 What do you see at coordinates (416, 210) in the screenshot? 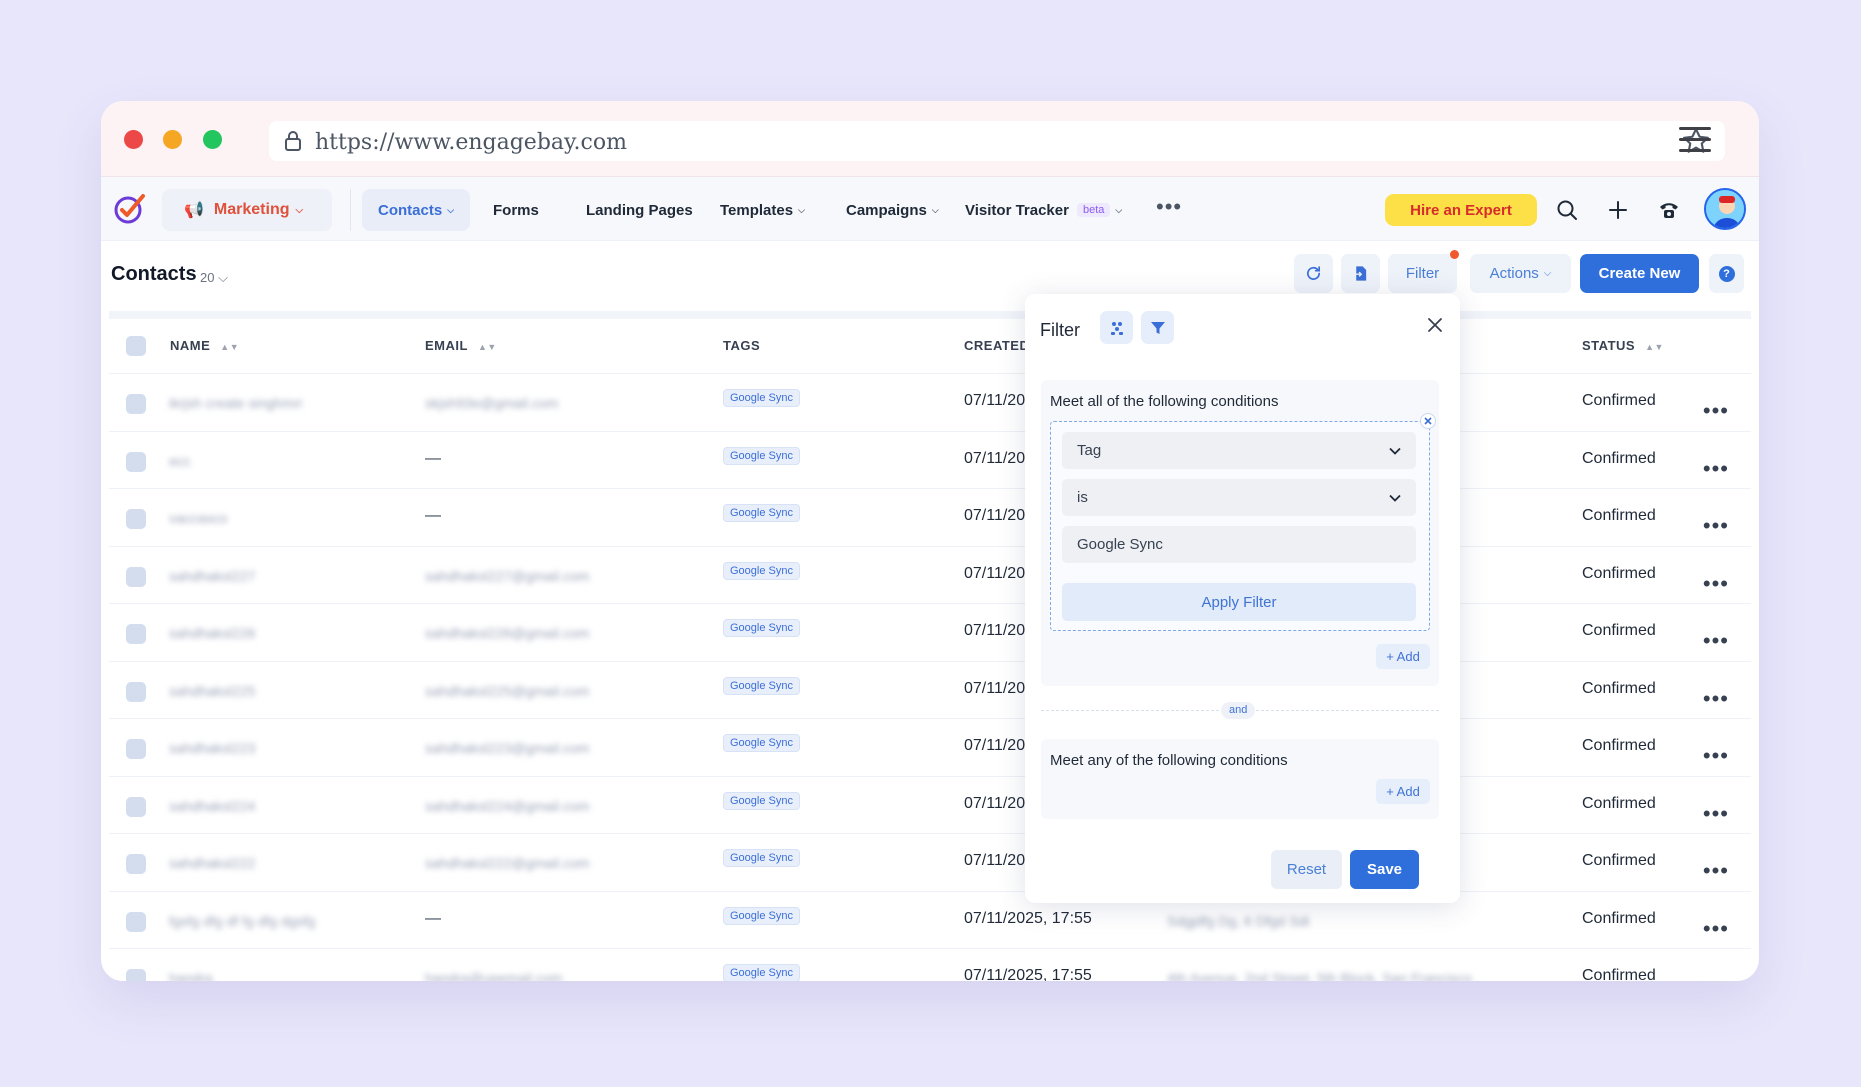
I see `nav-contacts: Contacts ⌵` at bounding box center [416, 210].